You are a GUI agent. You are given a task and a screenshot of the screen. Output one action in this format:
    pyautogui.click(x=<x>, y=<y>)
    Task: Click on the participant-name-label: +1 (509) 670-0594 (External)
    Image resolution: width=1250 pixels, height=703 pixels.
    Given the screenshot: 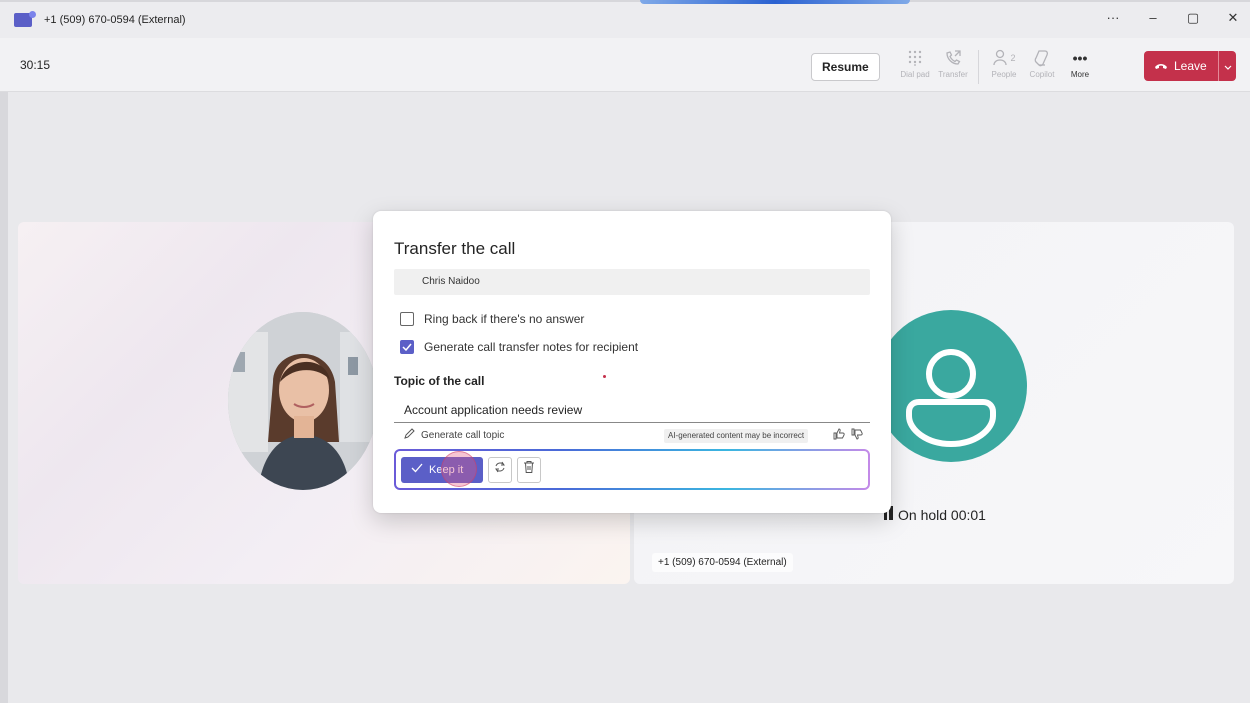 What is the action you would take?
    pyautogui.click(x=722, y=562)
    